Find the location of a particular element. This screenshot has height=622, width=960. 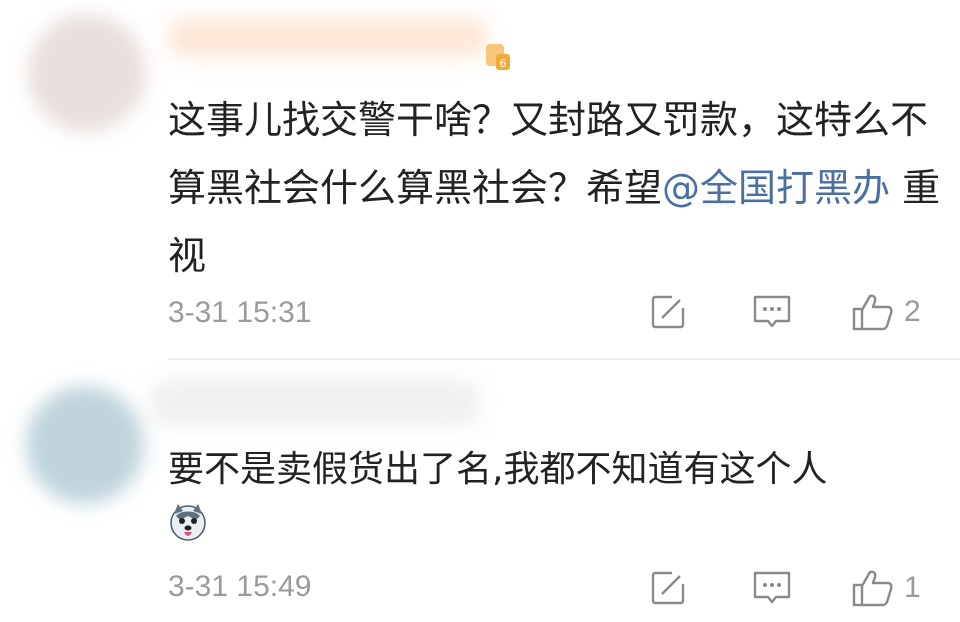

like-button: 2 is located at coordinates (886, 312).